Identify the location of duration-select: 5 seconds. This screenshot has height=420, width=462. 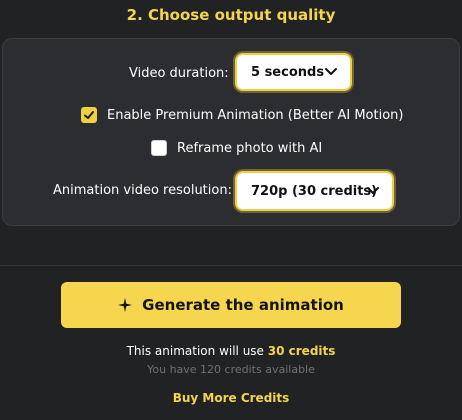
(293, 72).